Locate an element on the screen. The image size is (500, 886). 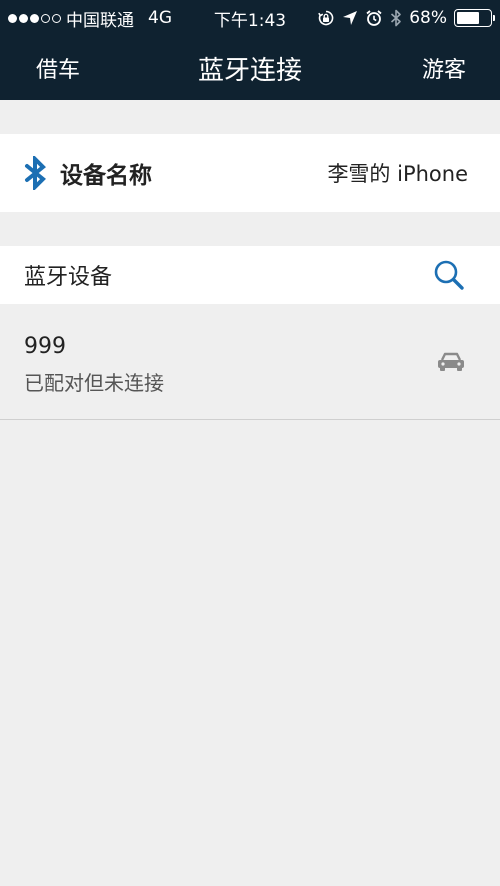
battery-icon is located at coordinates (474, 18).